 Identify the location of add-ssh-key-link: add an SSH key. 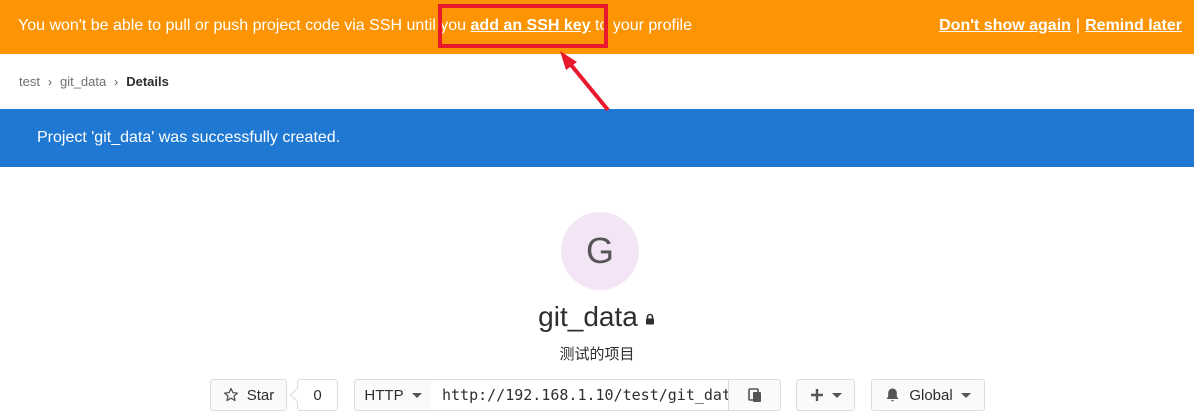
(531, 25).